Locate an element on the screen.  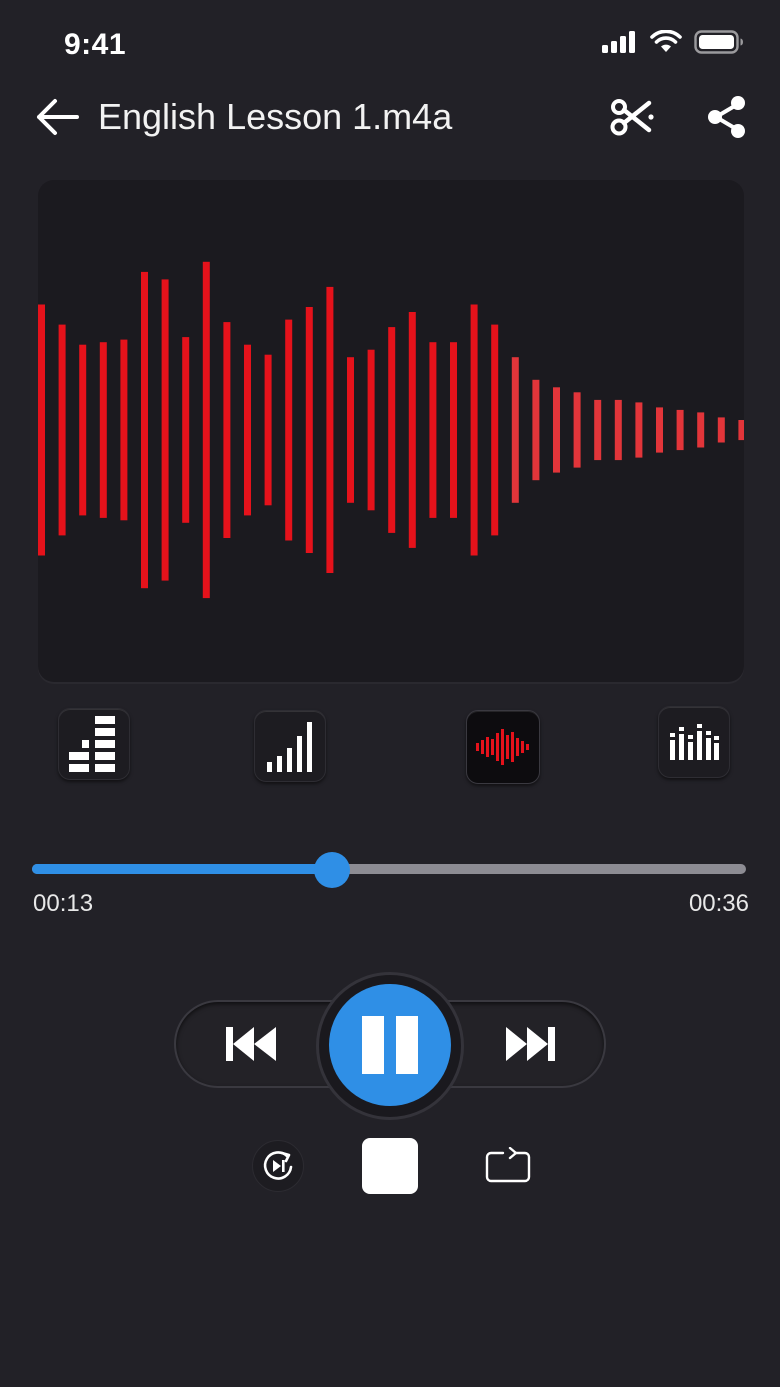
arrow-left-icon is located at coordinates (58, 117).